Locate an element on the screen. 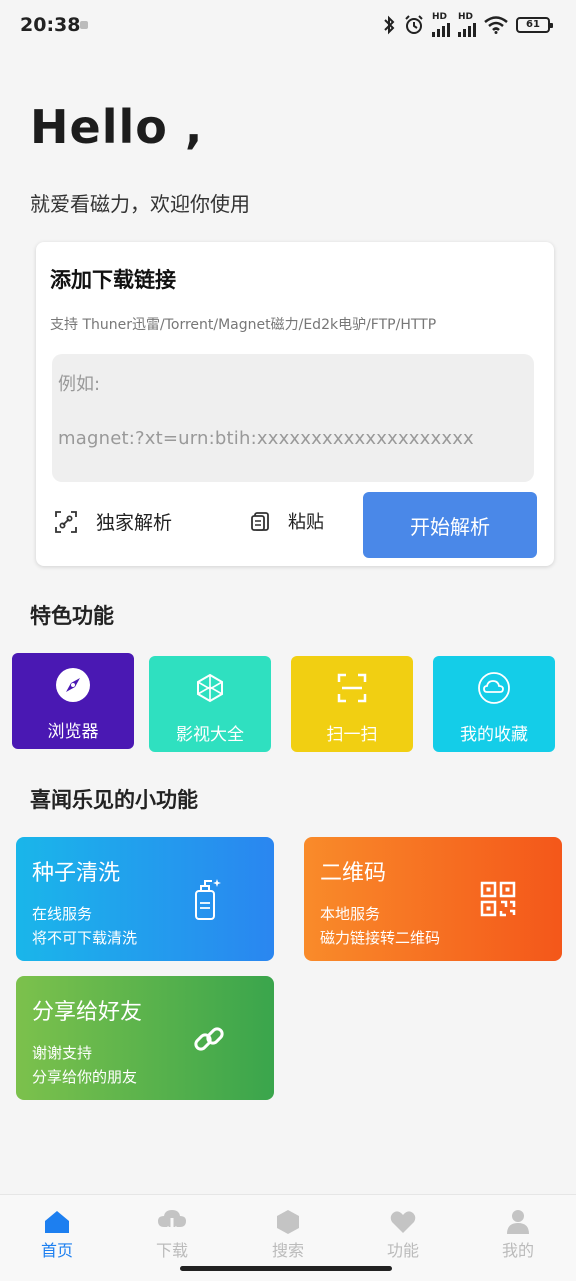 This screenshot has height=1281, width=576. tool-seed-cleaning: 种子清洗 在线服务 将不可下载清洗 is located at coordinates (145, 899).